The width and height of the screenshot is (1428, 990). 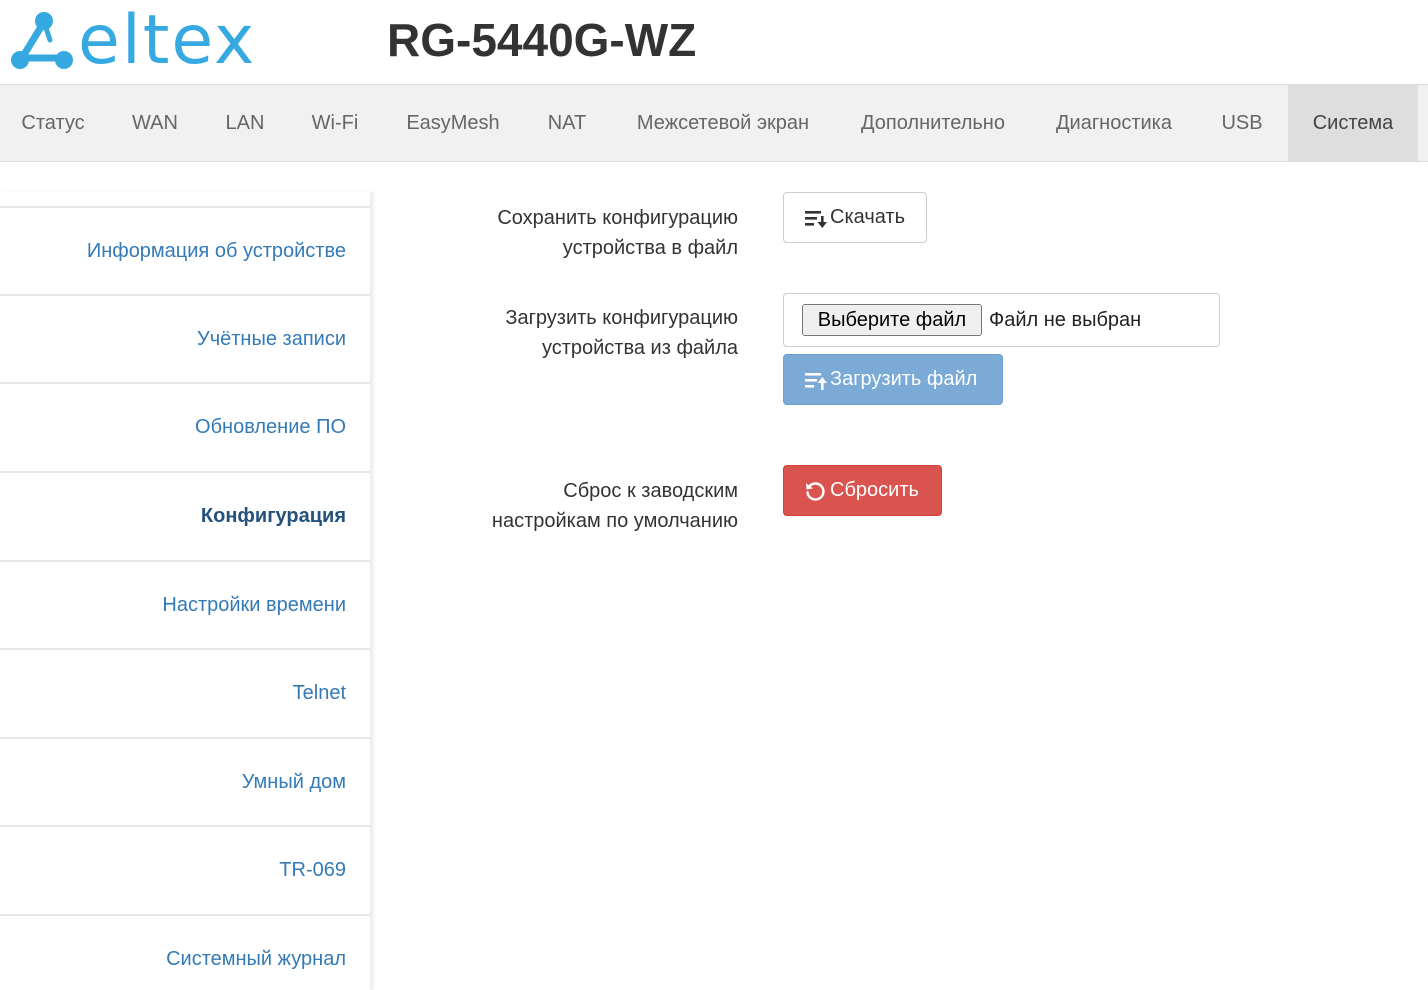 What do you see at coordinates (933, 123) in the screenshot?
I see `nav-advanced: Дополнительно` at bounding box center [933, 123].